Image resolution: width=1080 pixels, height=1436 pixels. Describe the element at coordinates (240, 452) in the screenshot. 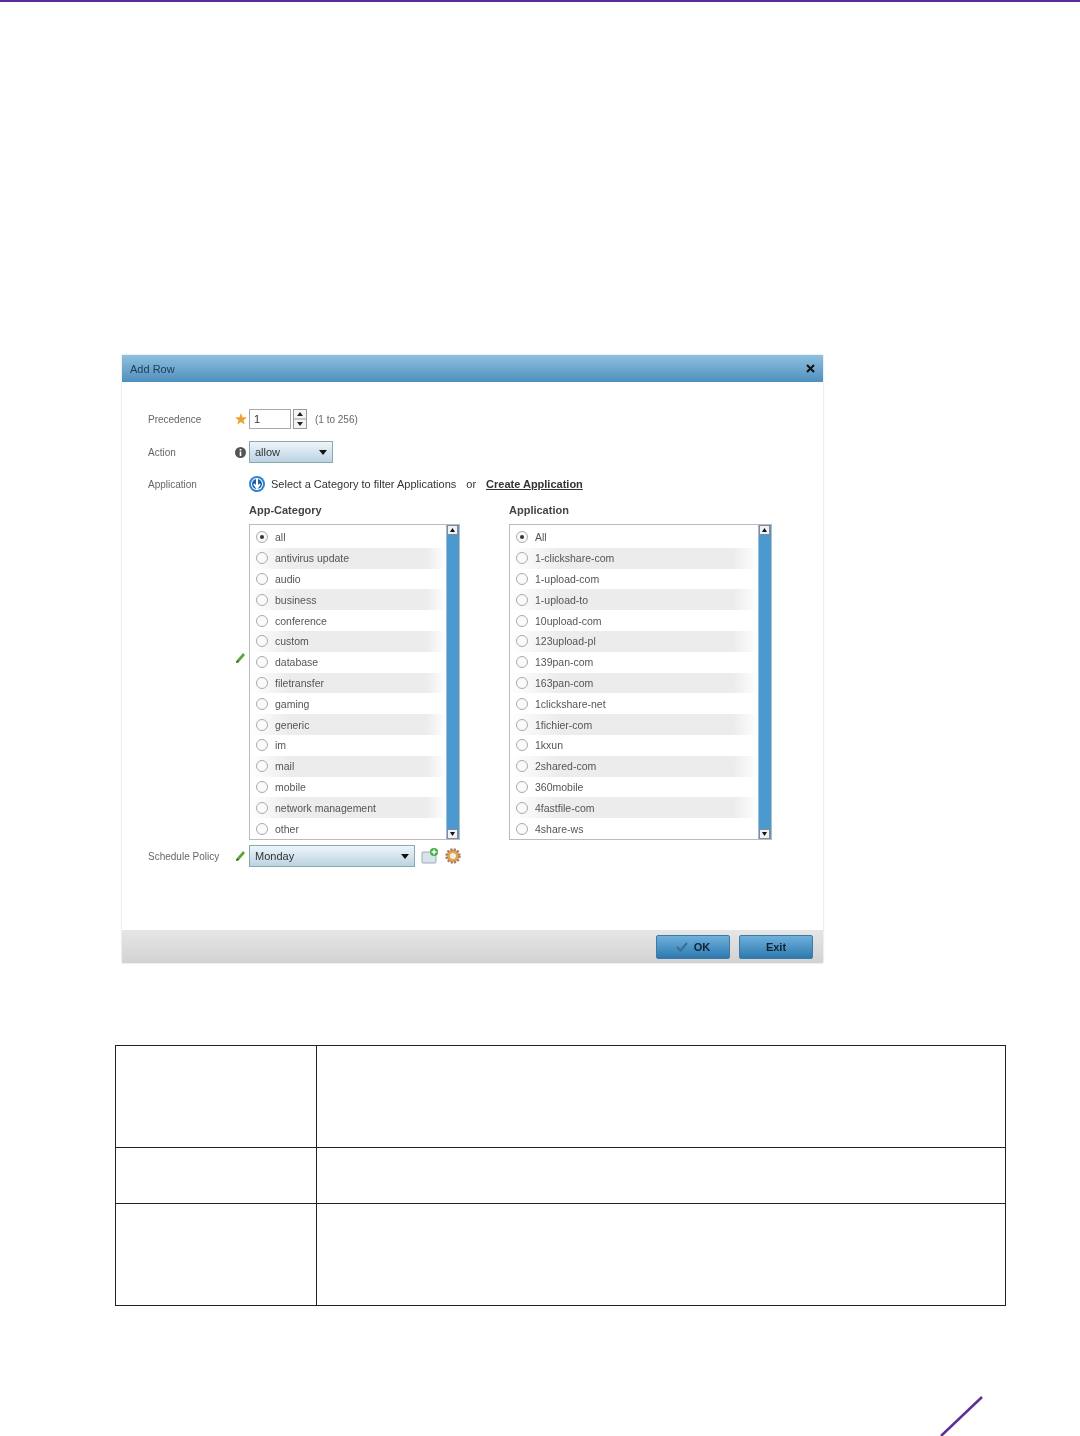

I see `info-icon` at that location.